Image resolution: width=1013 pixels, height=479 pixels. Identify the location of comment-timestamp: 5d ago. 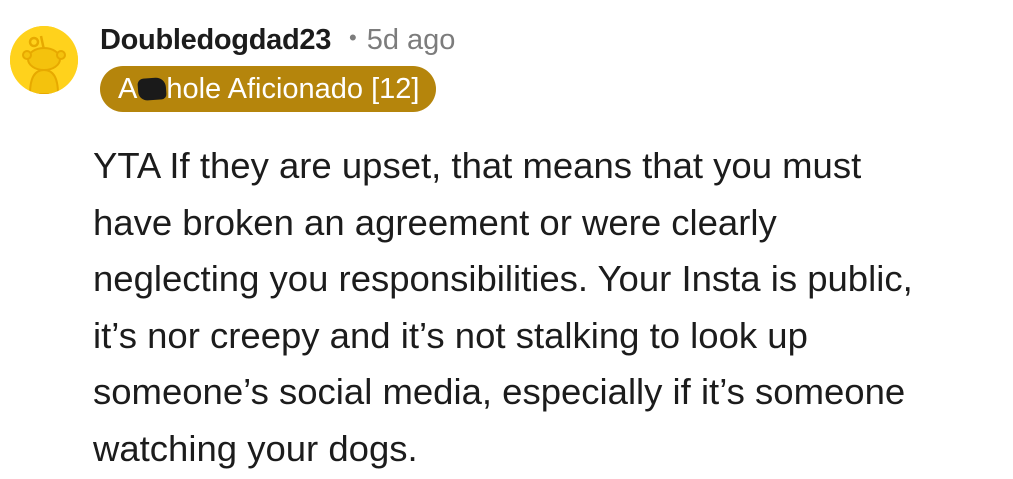
(411, 40).